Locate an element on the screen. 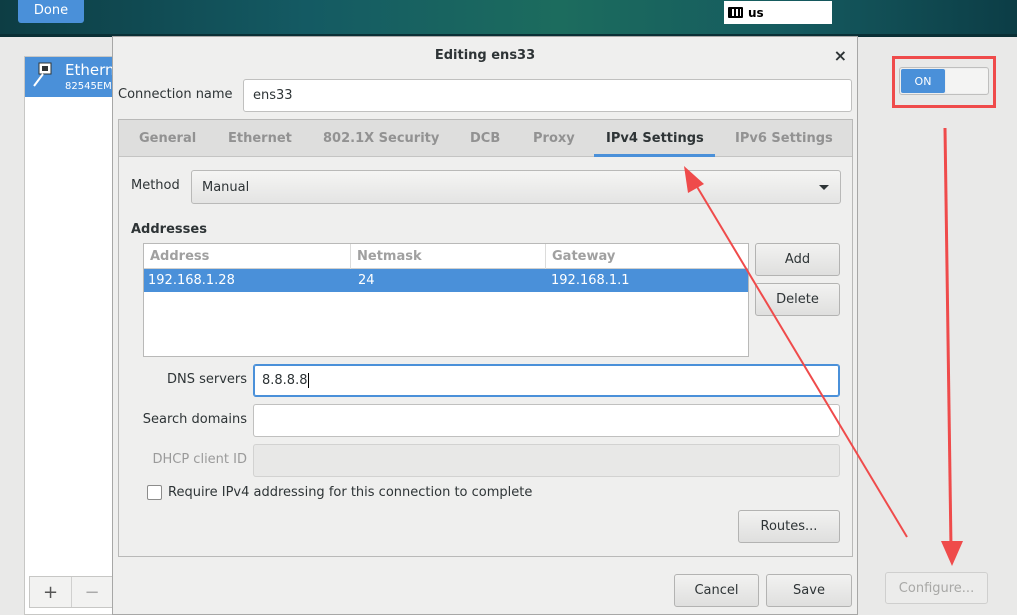 This screenshot has height=615, width=1017. toggle-highlight-box: ON is located at coordinates (944, 82).